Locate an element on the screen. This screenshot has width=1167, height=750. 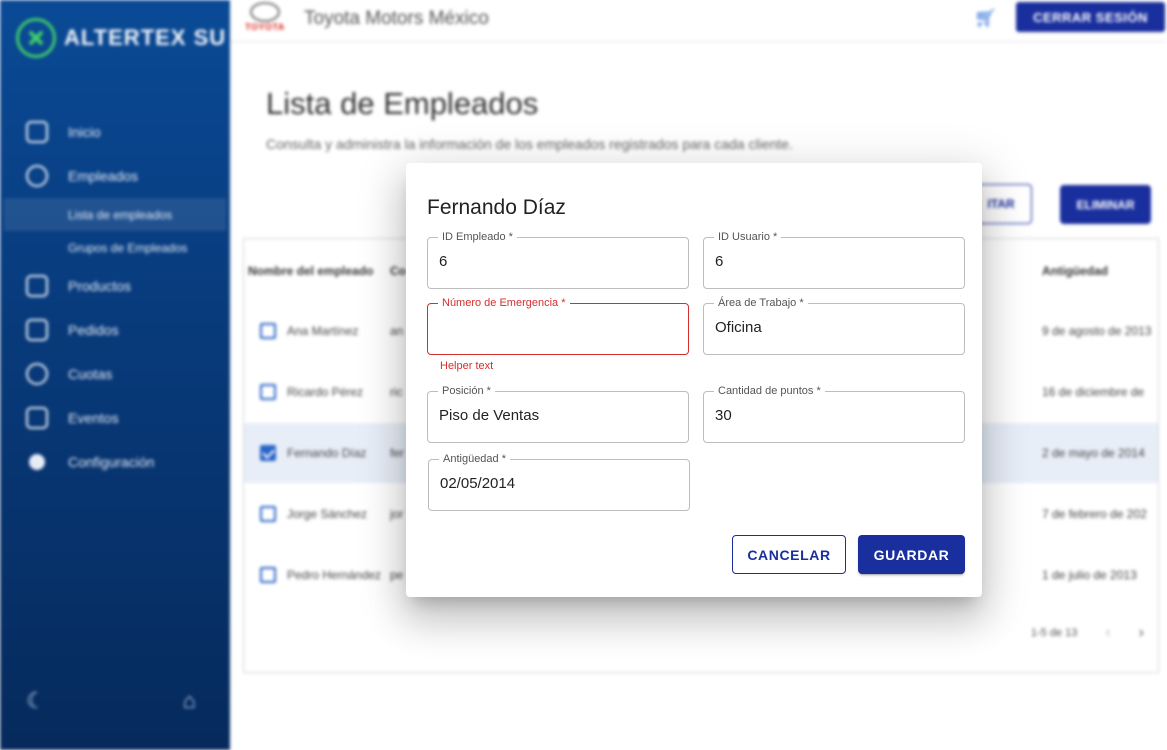
employee-name-cell: Ricardo Pérez is located at coordinates (325, 392).